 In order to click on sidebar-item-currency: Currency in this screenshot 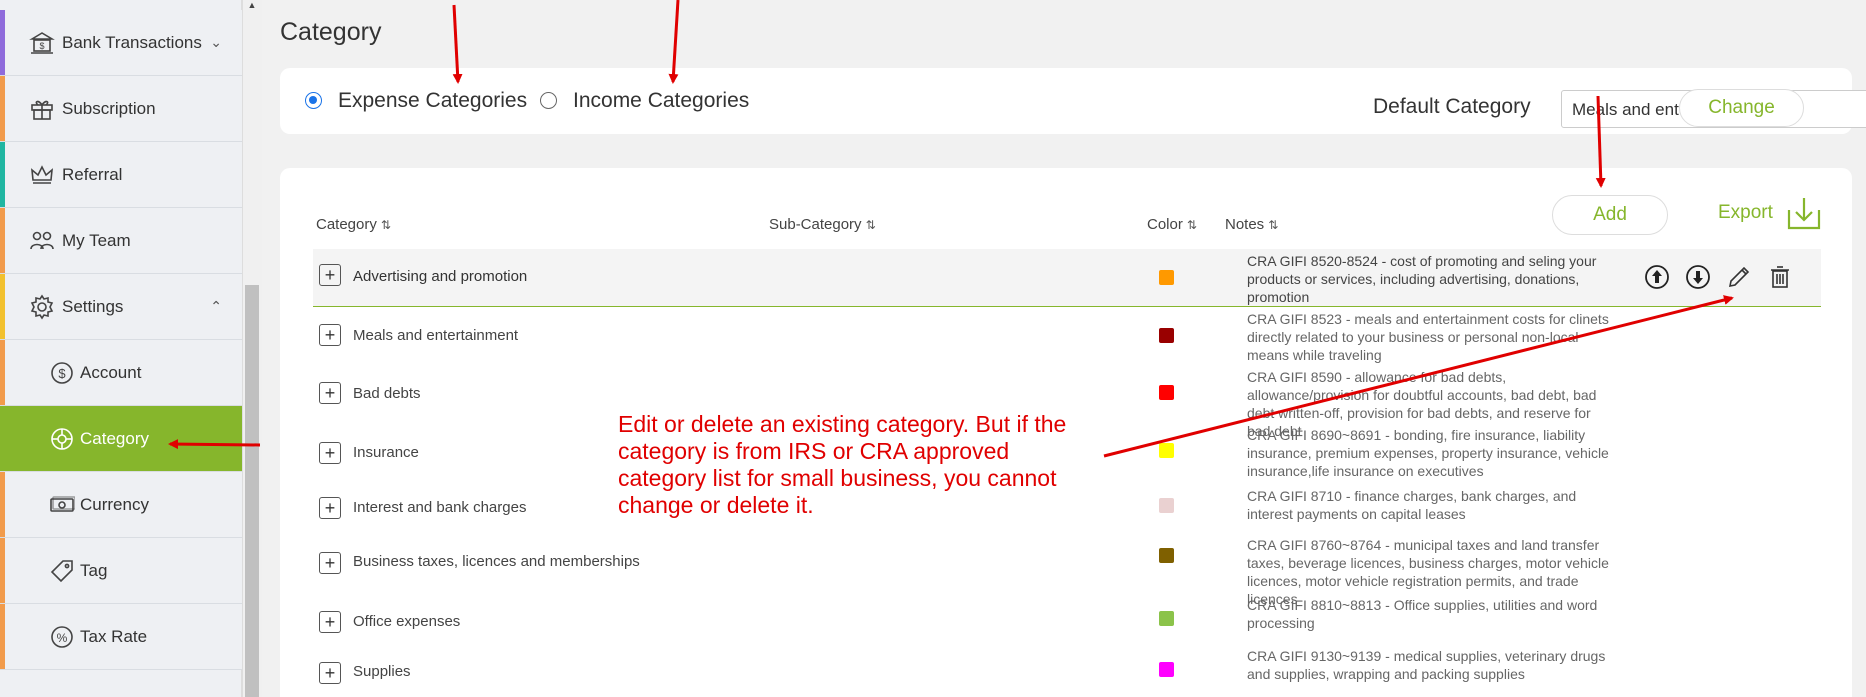, I will do `click(121, 505)`.